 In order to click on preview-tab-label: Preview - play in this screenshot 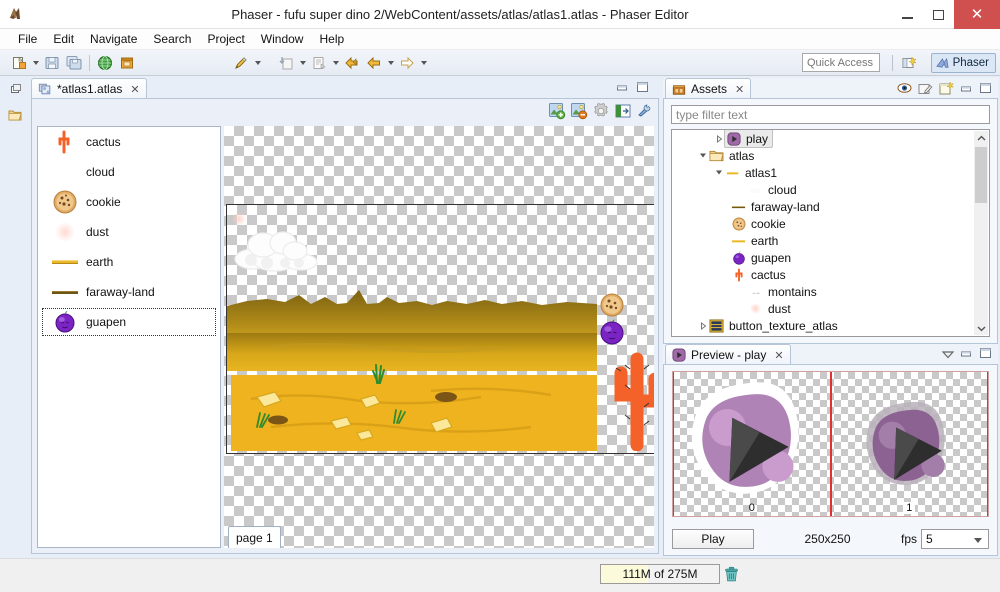, I will do `click(729, 355)`.